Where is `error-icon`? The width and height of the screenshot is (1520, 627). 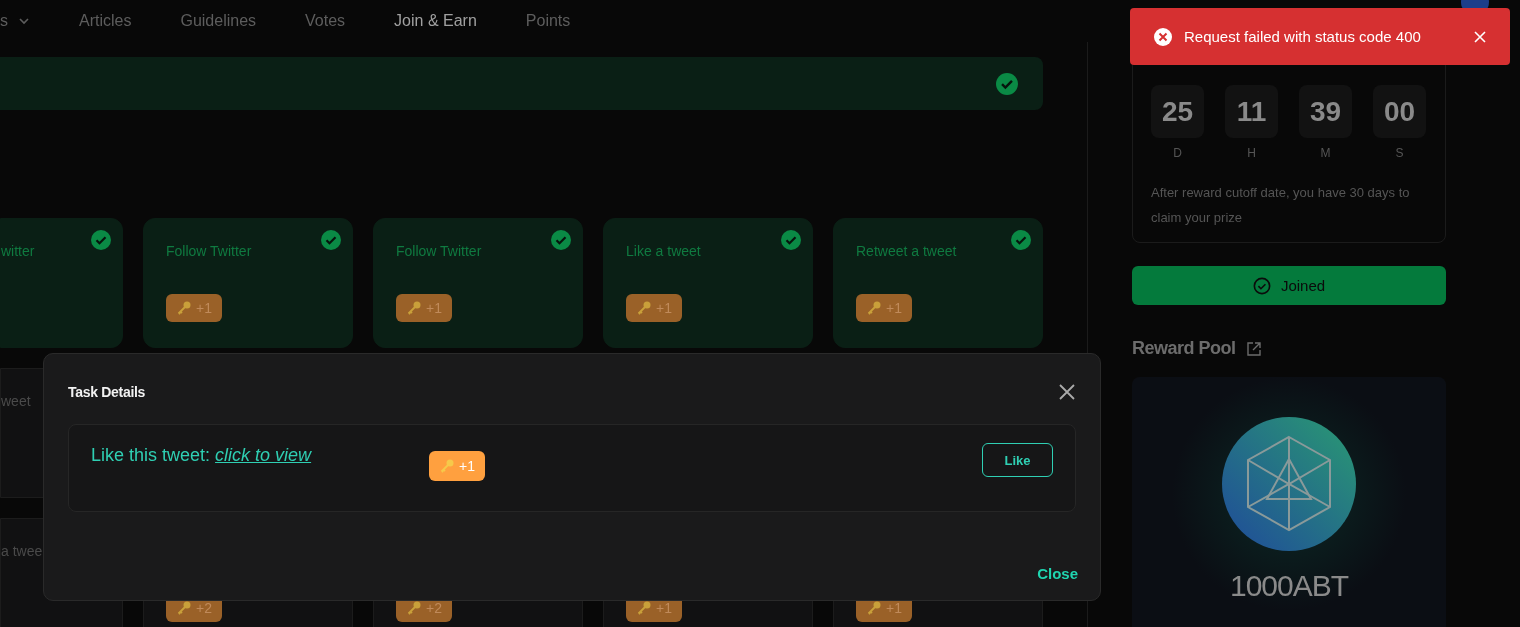 error-icon is located at coordinates (1163, 36).